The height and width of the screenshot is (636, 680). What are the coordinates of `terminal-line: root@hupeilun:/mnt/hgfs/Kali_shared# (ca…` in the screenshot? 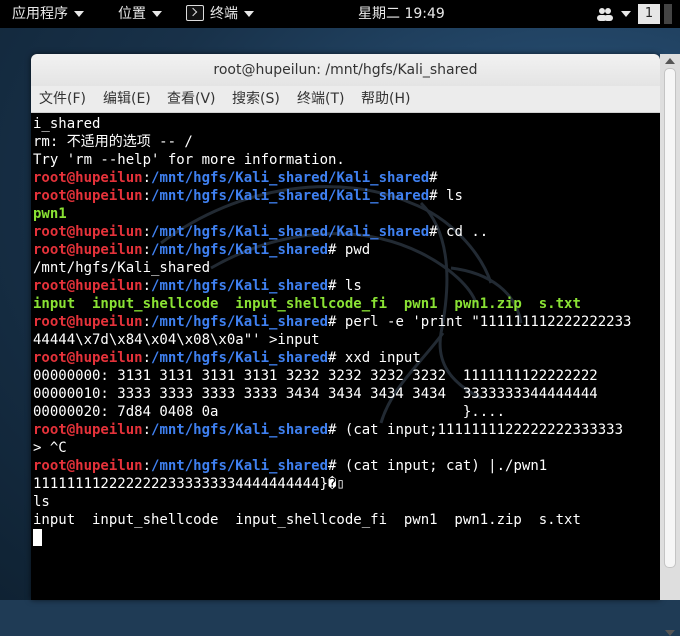 It's located at (328, 430).